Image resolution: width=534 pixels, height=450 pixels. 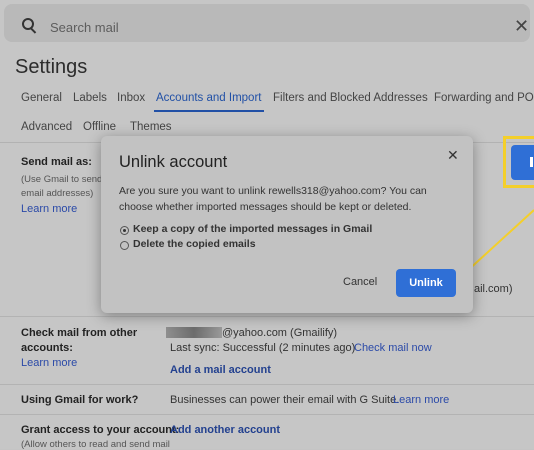 What do you see at coordinates (453, 155) in the screenshot?
I see `close-icon: ✕` at bounding box center [453, 155].